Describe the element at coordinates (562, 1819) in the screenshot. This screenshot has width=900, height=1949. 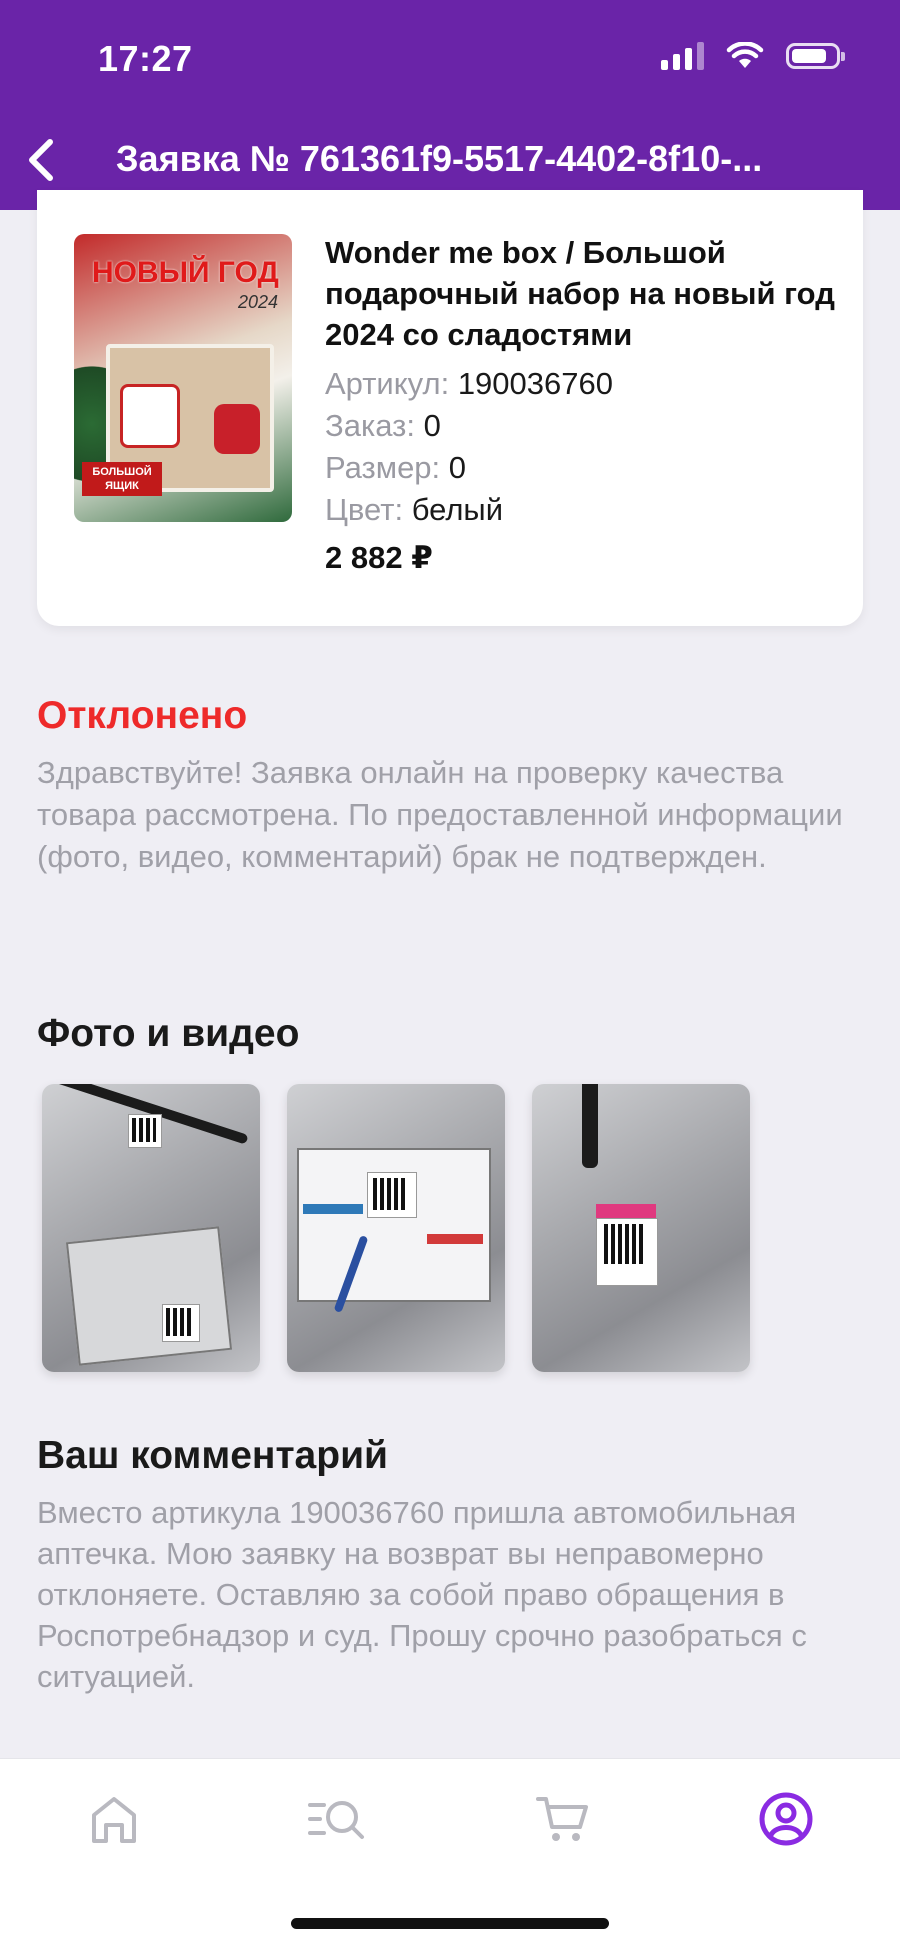
I see `cart-icon` at that location.